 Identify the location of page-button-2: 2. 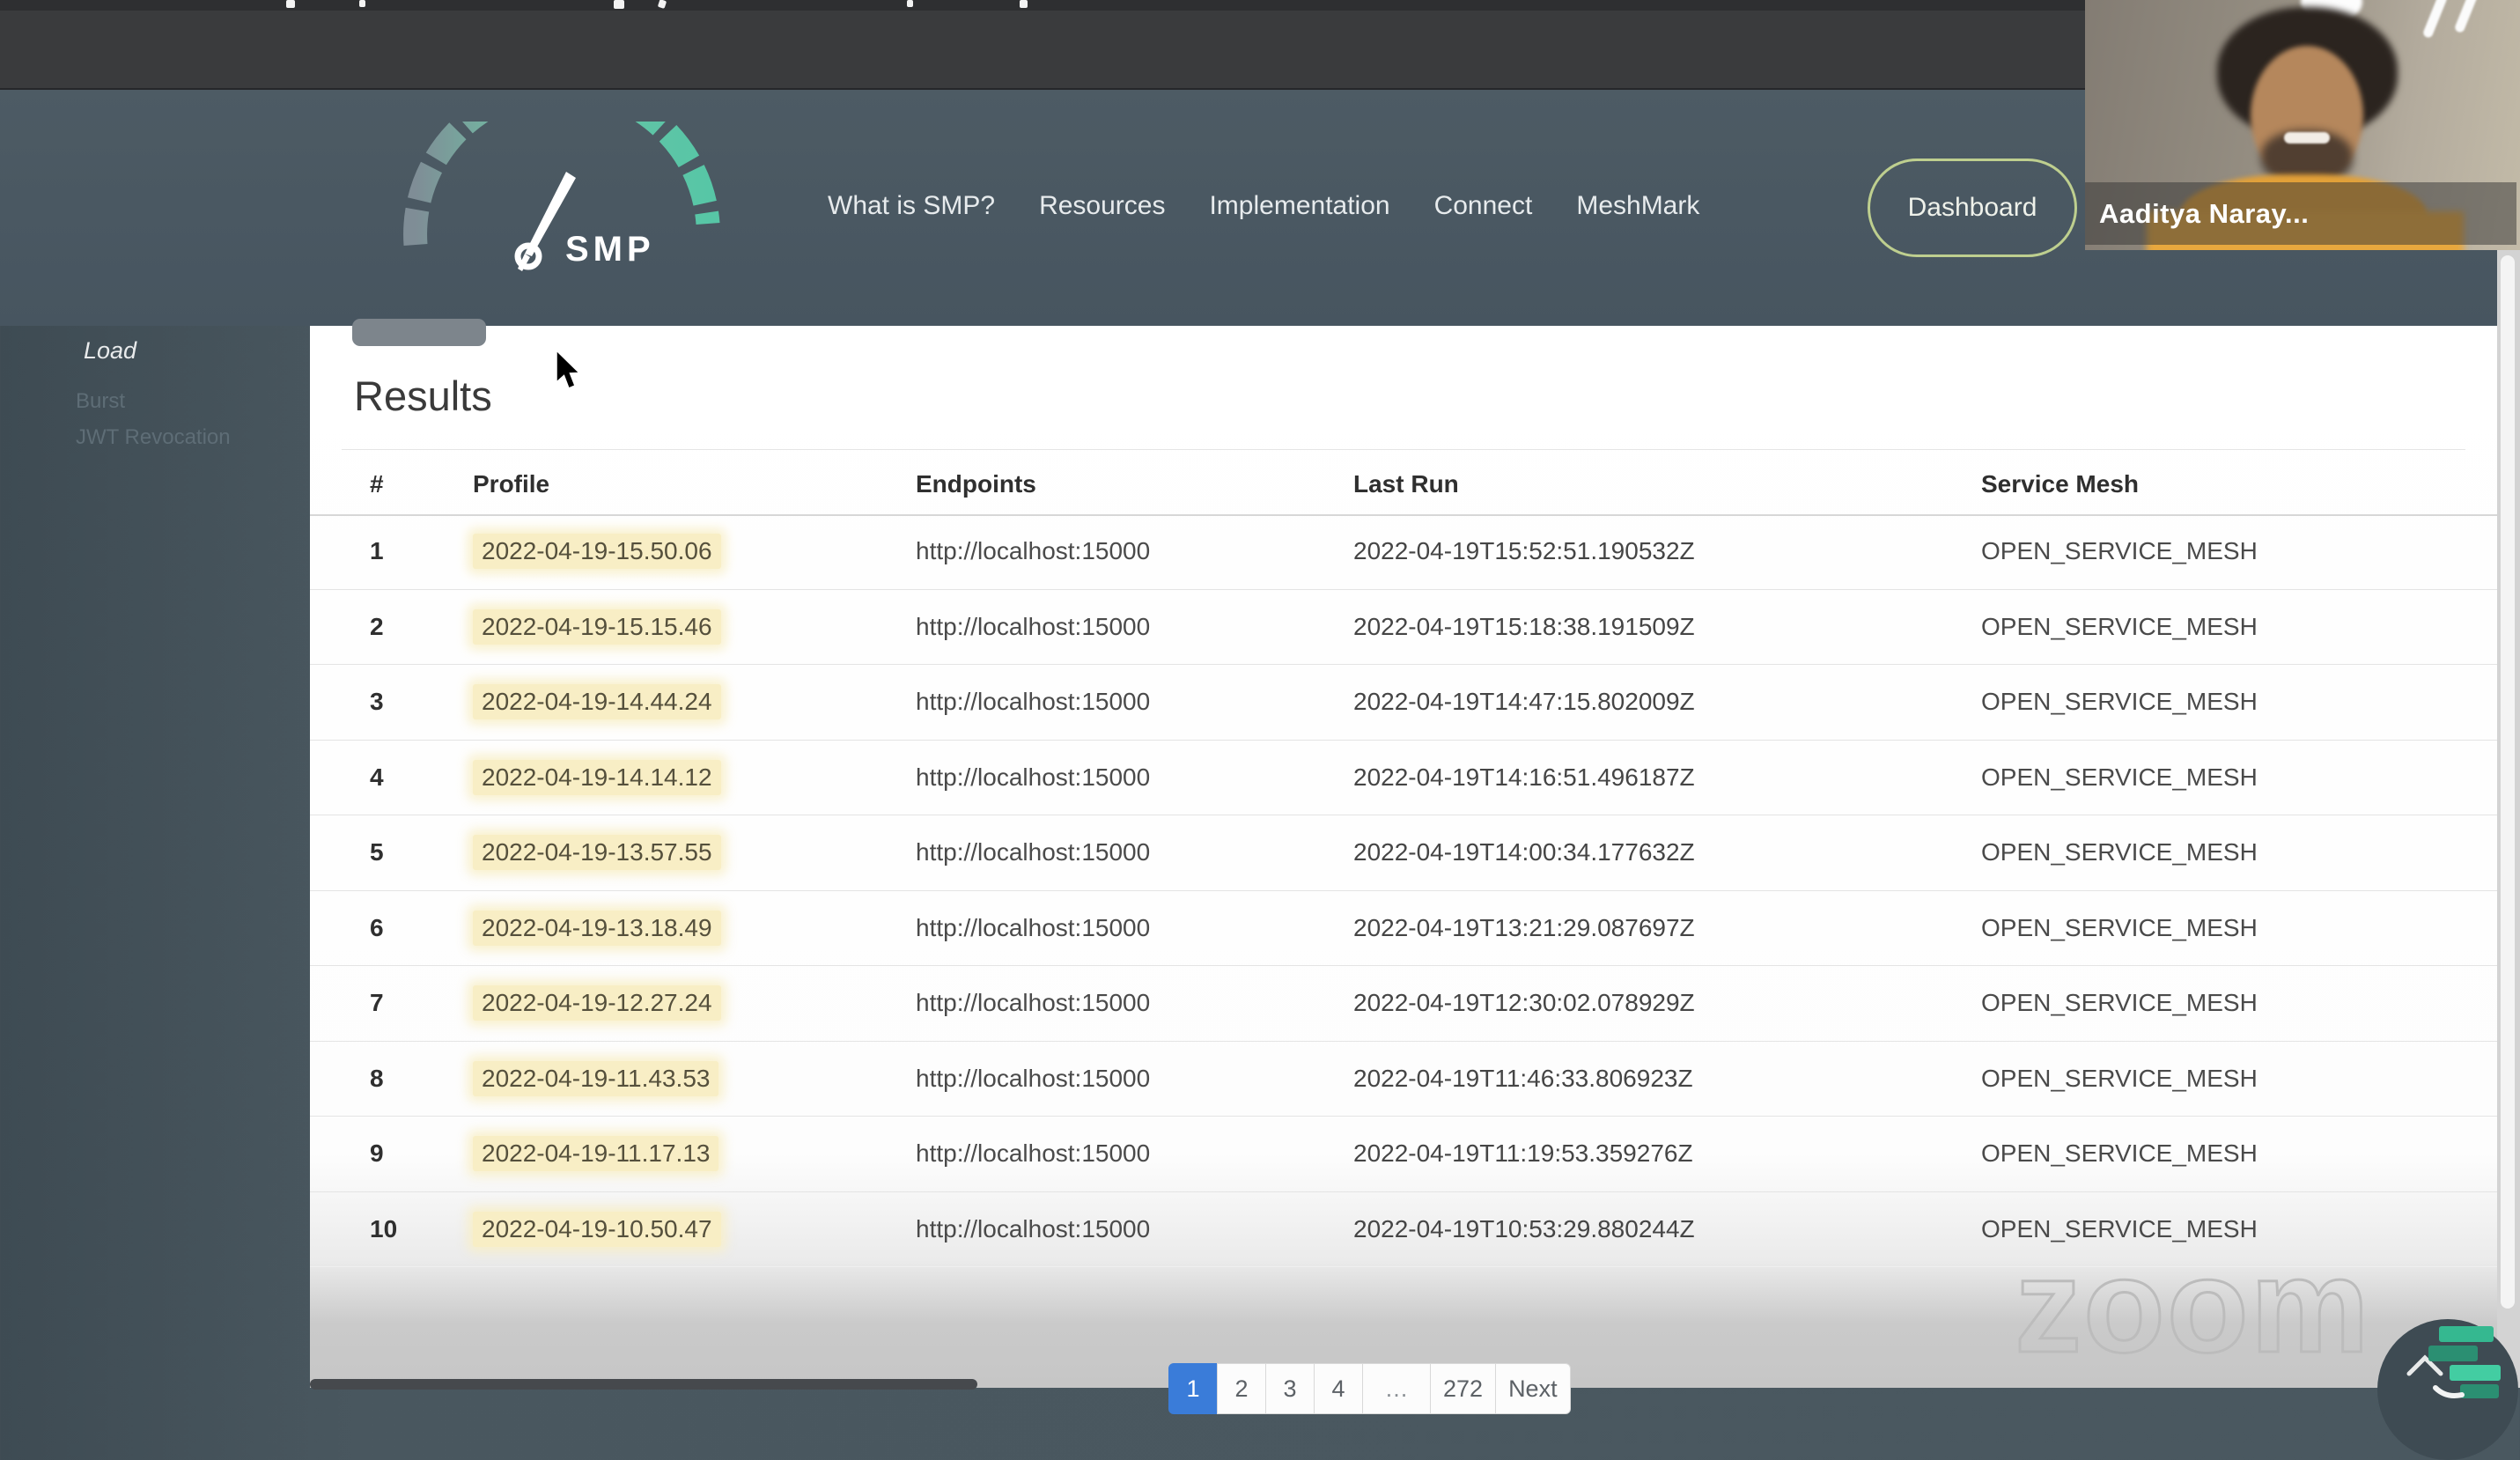
(1241, 1388).